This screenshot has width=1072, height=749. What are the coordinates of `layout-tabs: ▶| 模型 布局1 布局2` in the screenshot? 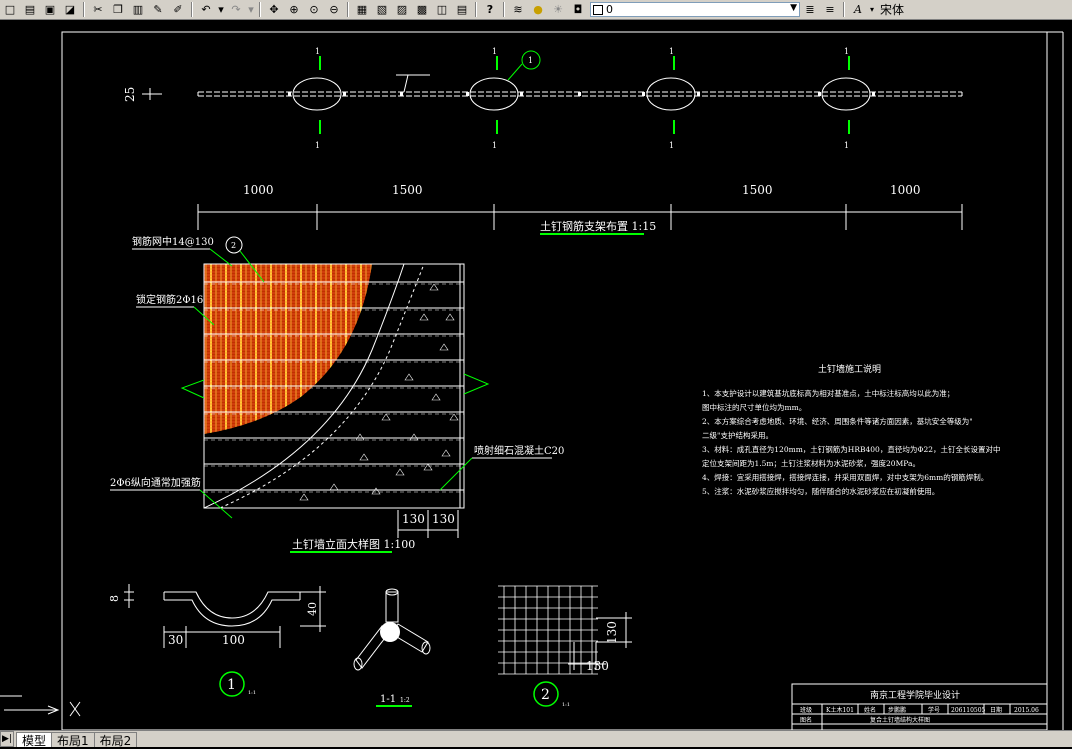 It's located at (536, 739).